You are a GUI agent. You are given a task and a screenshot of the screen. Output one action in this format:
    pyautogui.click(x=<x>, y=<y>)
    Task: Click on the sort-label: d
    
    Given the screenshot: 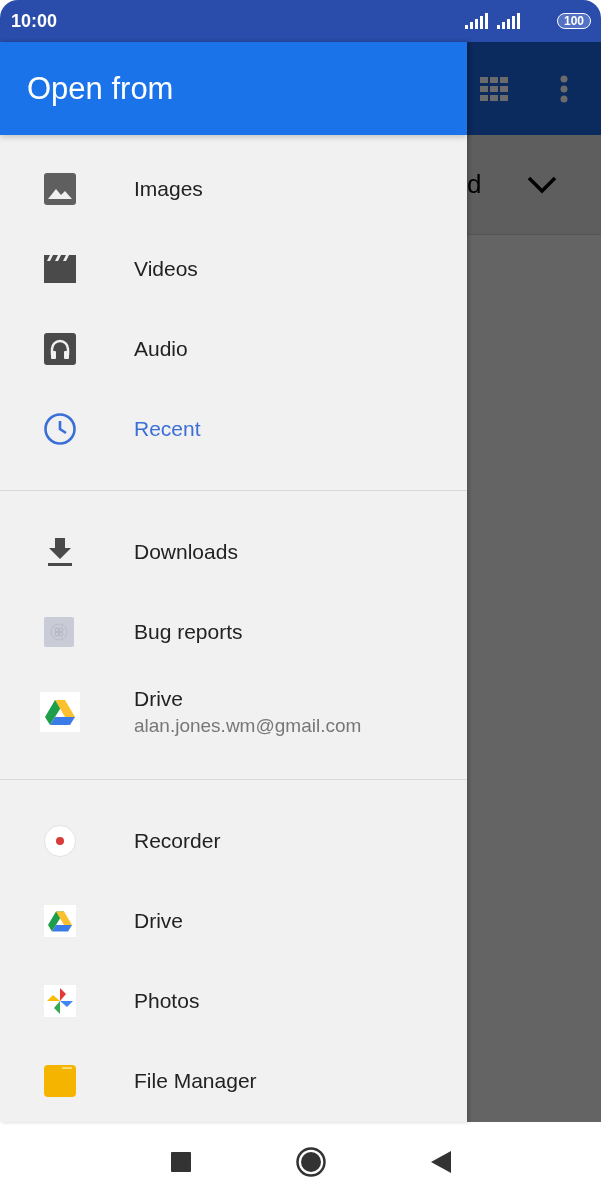 What is the action you would take?
    pyautogui.click(x=474, y=184)
    